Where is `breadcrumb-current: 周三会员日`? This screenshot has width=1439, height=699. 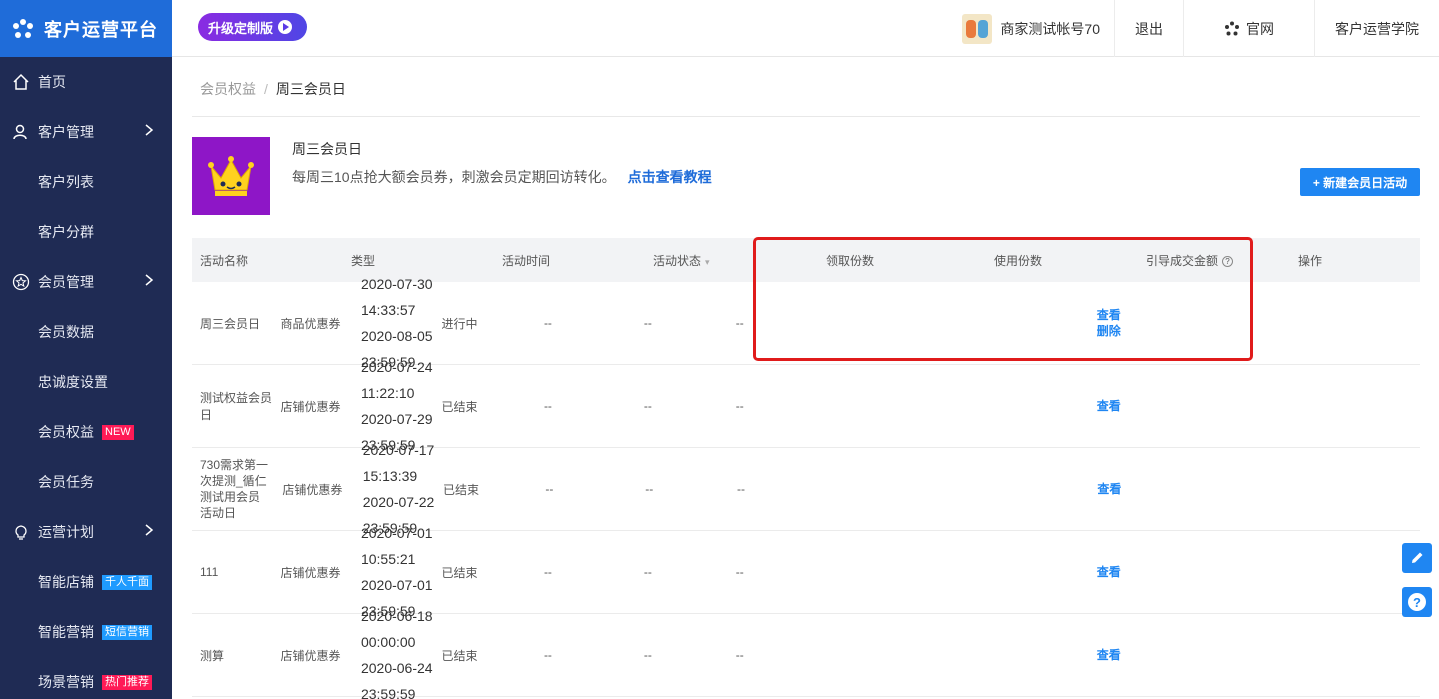
breadcrumb-current: 周三会员日 is located at coordinates (310, 89).